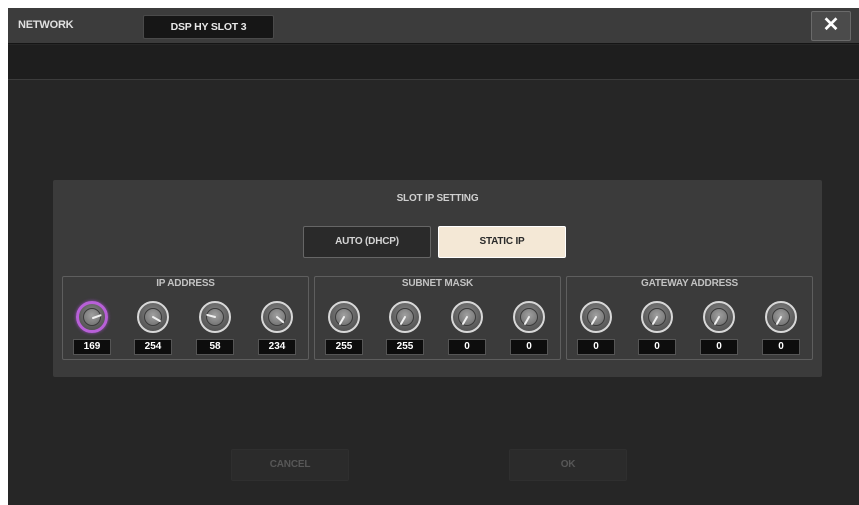 This screenshot has width=859, height=505. I want to click on gateway-octet-3-knob, so click(719, 317).